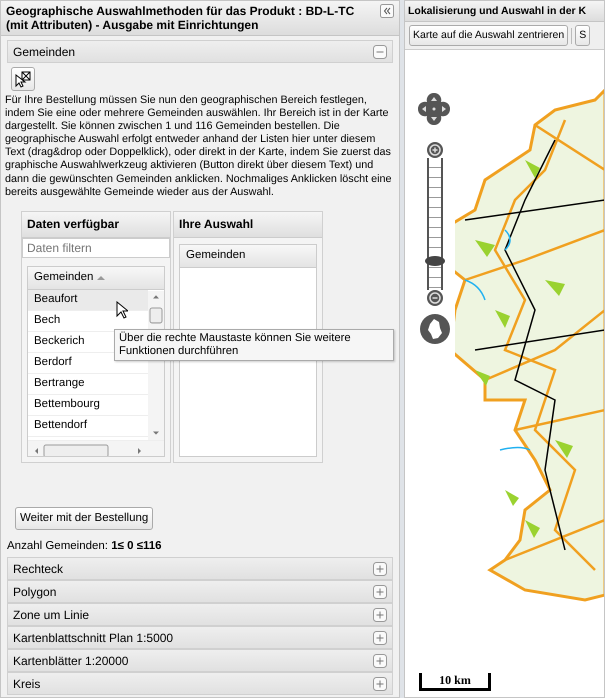  Describe the element at coordinates (380, 51) in the screenshot. I see `collapse-icon` at that location.